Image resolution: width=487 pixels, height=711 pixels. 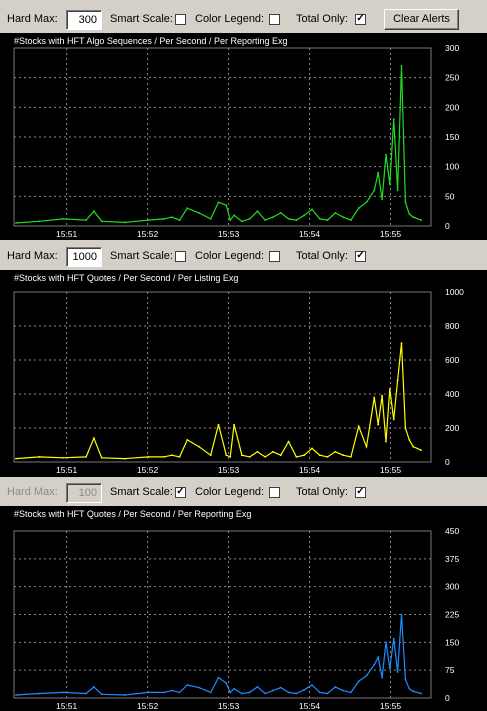 I want to click on smart-scale-checkbox: ✓, so click(x=180, y=492).